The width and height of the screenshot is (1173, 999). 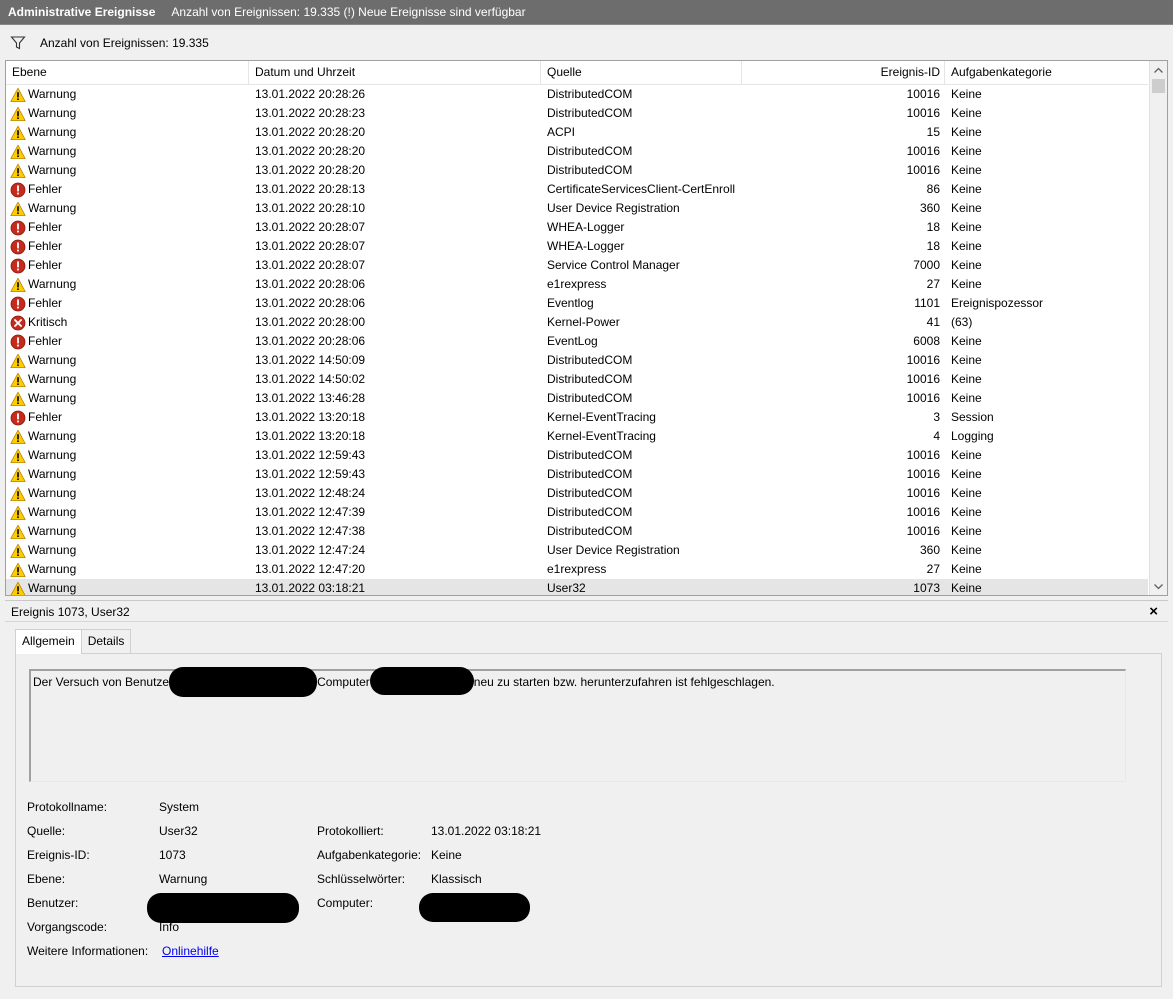 I want to click on column-header-level: Ebene, so click(x=127, y=73).